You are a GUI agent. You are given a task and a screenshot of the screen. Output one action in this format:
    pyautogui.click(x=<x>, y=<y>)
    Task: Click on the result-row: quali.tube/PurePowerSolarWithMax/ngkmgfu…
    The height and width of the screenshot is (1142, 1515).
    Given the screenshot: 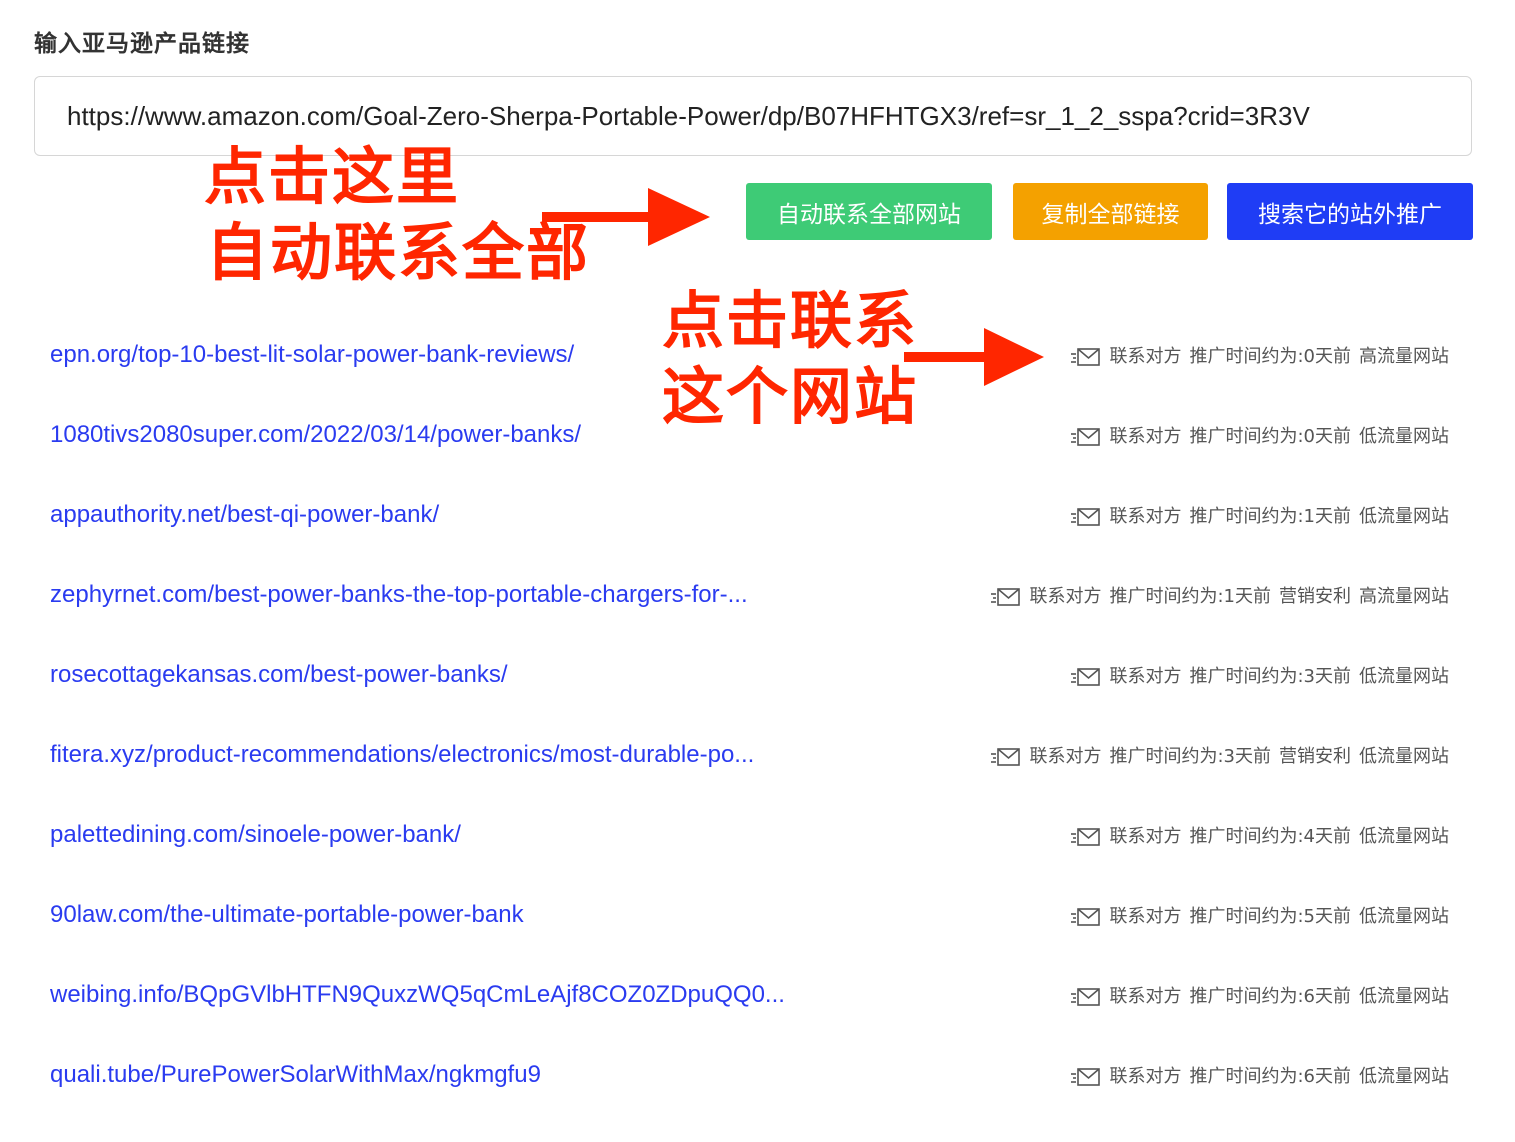 What is the action you would take?
    pyautogui.click(x=757, y=1078)
    